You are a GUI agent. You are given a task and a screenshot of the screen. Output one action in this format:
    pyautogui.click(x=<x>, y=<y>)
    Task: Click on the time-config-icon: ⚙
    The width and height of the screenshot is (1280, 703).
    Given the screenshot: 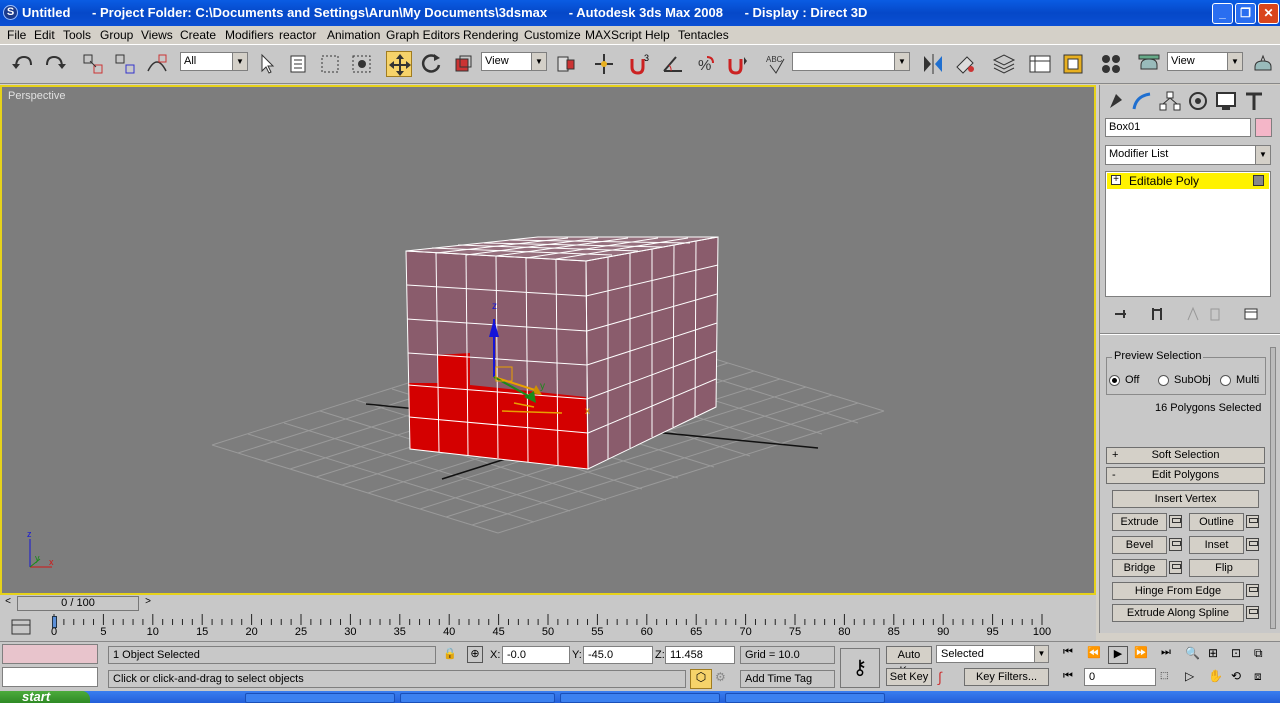 What is the action you would take?
    pyautogui.click(x=724, y=679)
    